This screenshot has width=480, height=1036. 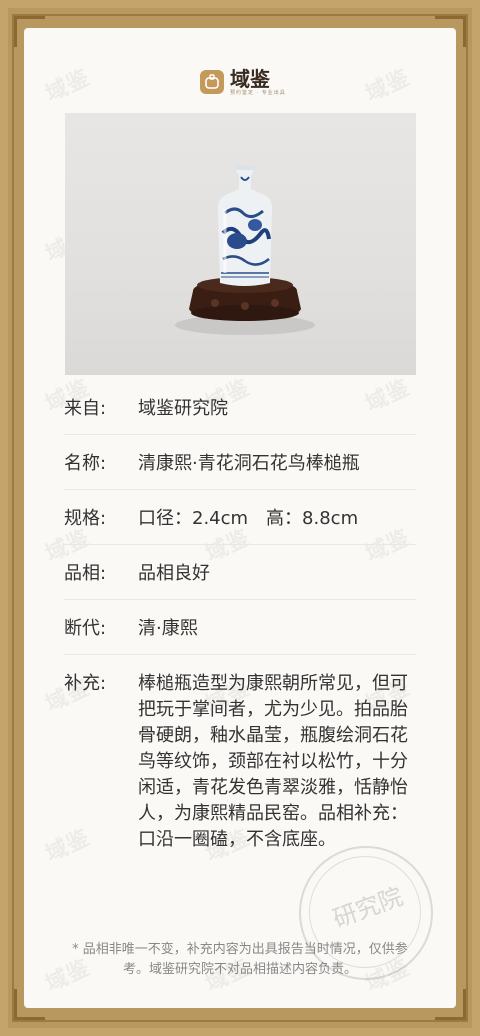 I want to click on info-row-condition: 品相: 品相良好, so click(x=240, y=572).